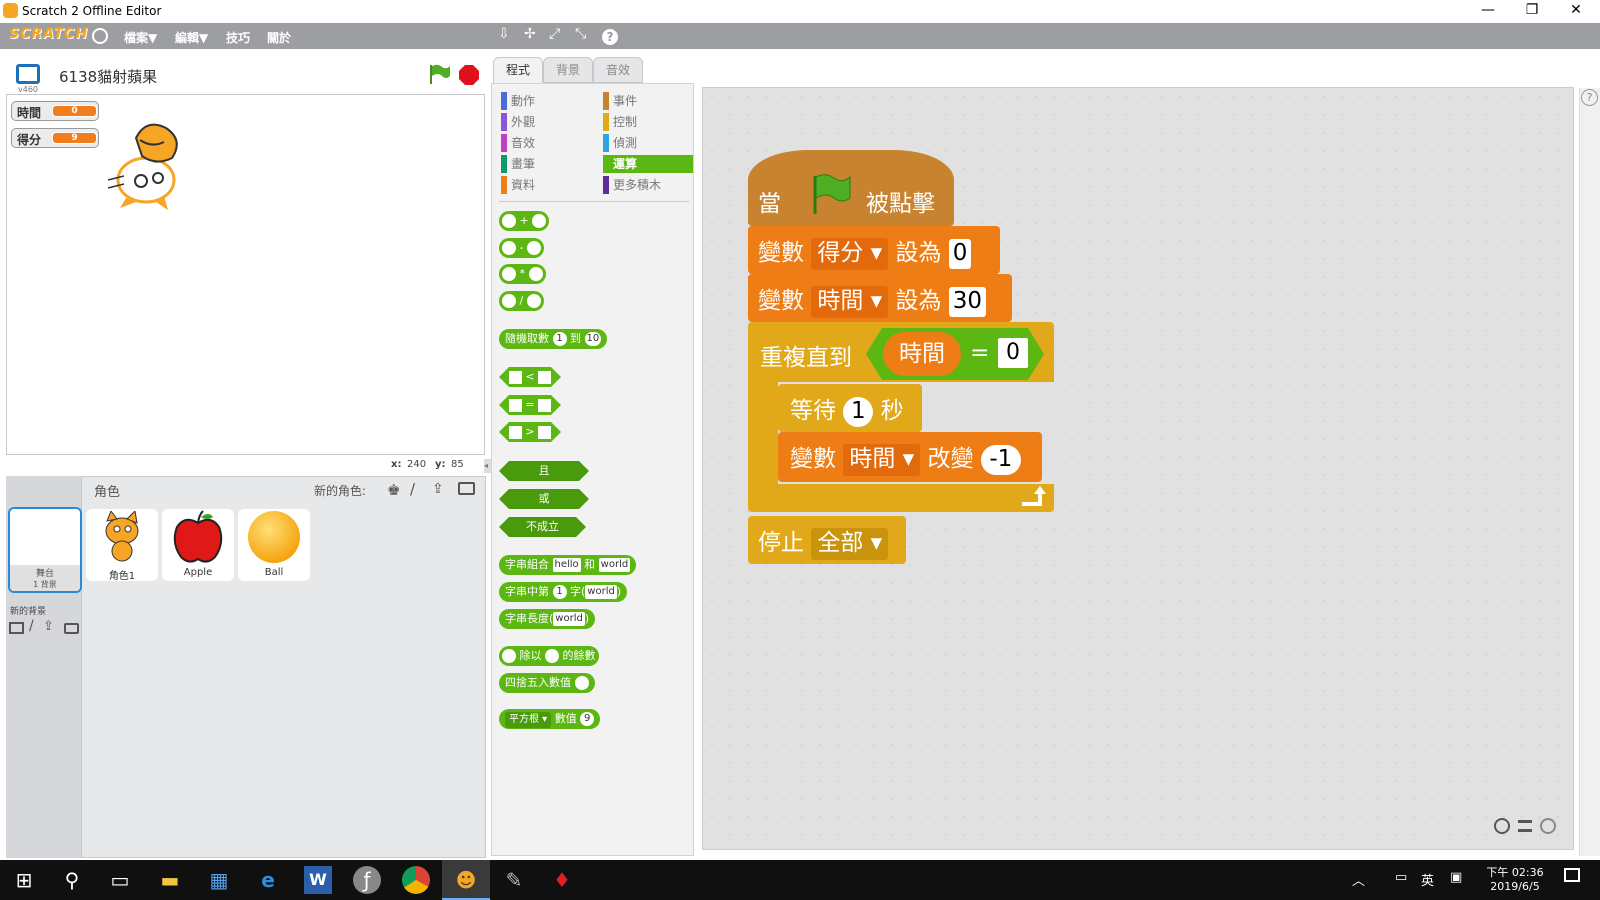 The height and width of the screenshot is (900, 1600). Describe the element at coordinates (554, 34) in the screenshot. I see `grow-tool-icon: ⤢` at that location.